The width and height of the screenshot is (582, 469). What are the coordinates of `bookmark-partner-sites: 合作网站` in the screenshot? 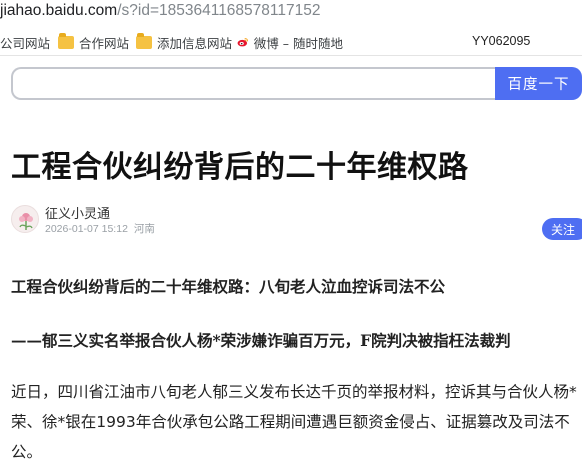 It's located at (94, 41).